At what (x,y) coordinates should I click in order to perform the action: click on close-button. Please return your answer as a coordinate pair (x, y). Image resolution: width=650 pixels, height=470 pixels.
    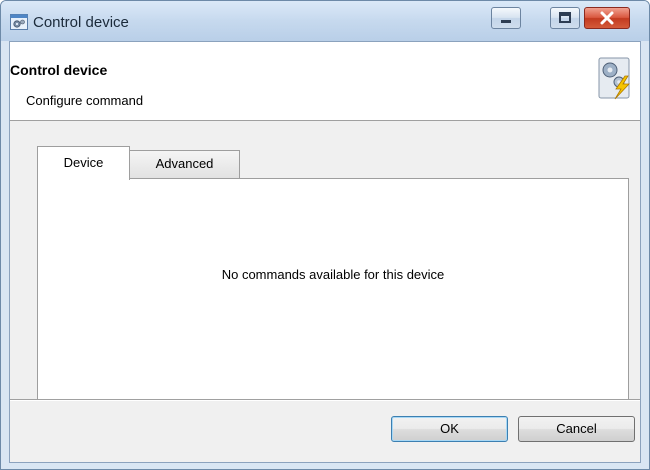
    Looking at the image, I should click on (607, 18).